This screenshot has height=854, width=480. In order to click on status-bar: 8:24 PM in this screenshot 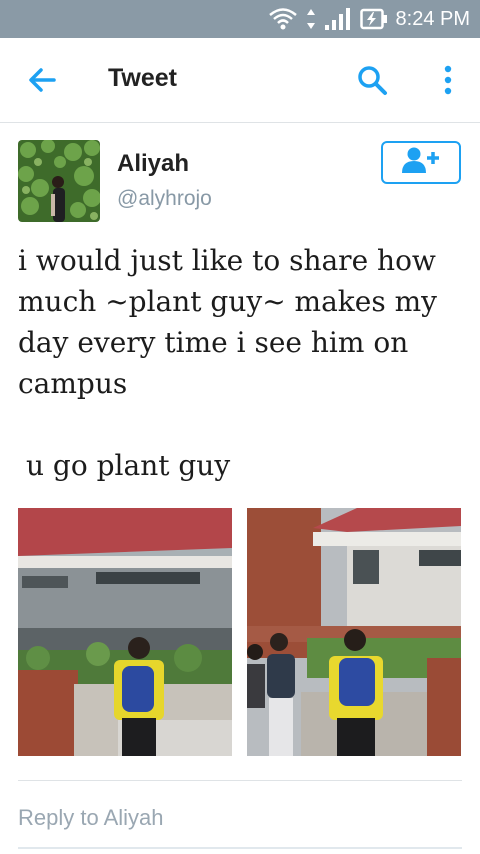, I will do `click(240, 19)`.